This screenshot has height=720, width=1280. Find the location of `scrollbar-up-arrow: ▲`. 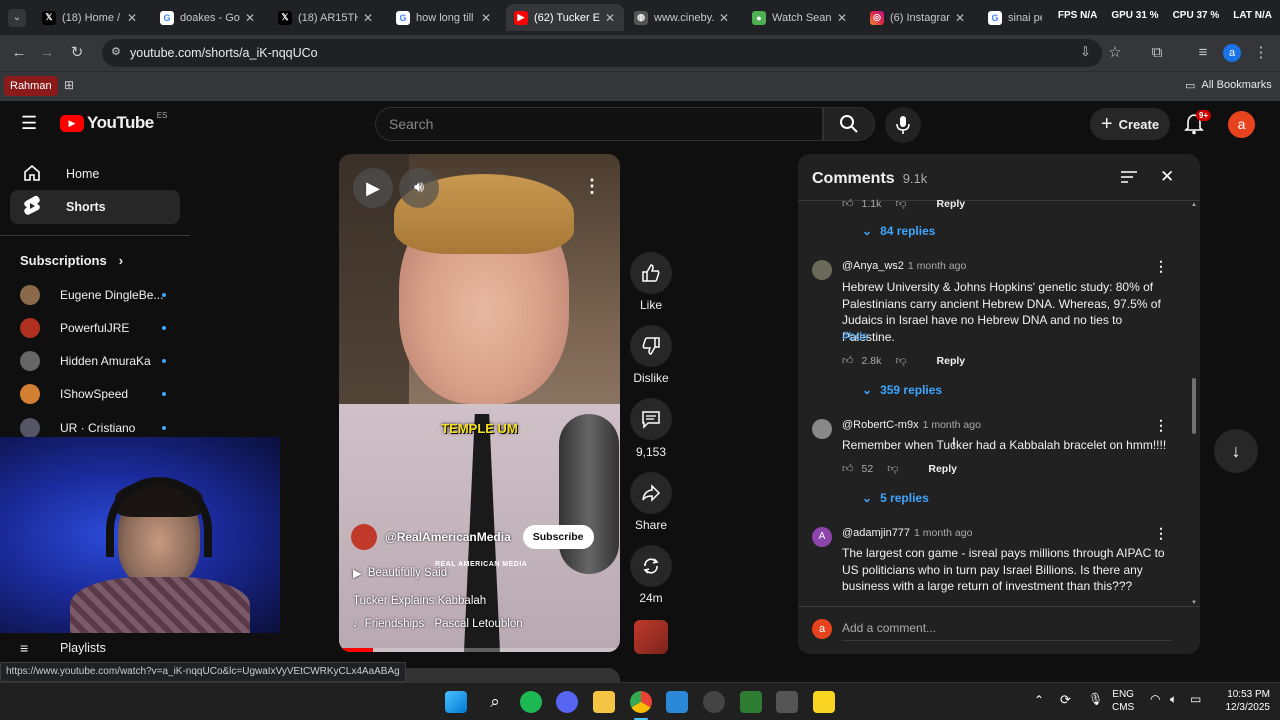

scrollbar-up-arrow: ▲ is located at coordinates (1194, 205).